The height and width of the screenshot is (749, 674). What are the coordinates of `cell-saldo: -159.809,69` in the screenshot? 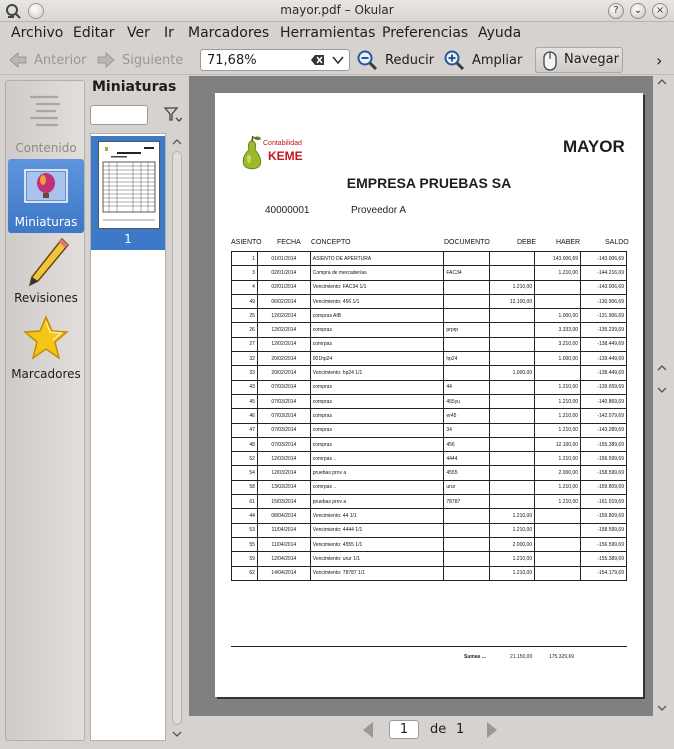 It's located at (603, 516).